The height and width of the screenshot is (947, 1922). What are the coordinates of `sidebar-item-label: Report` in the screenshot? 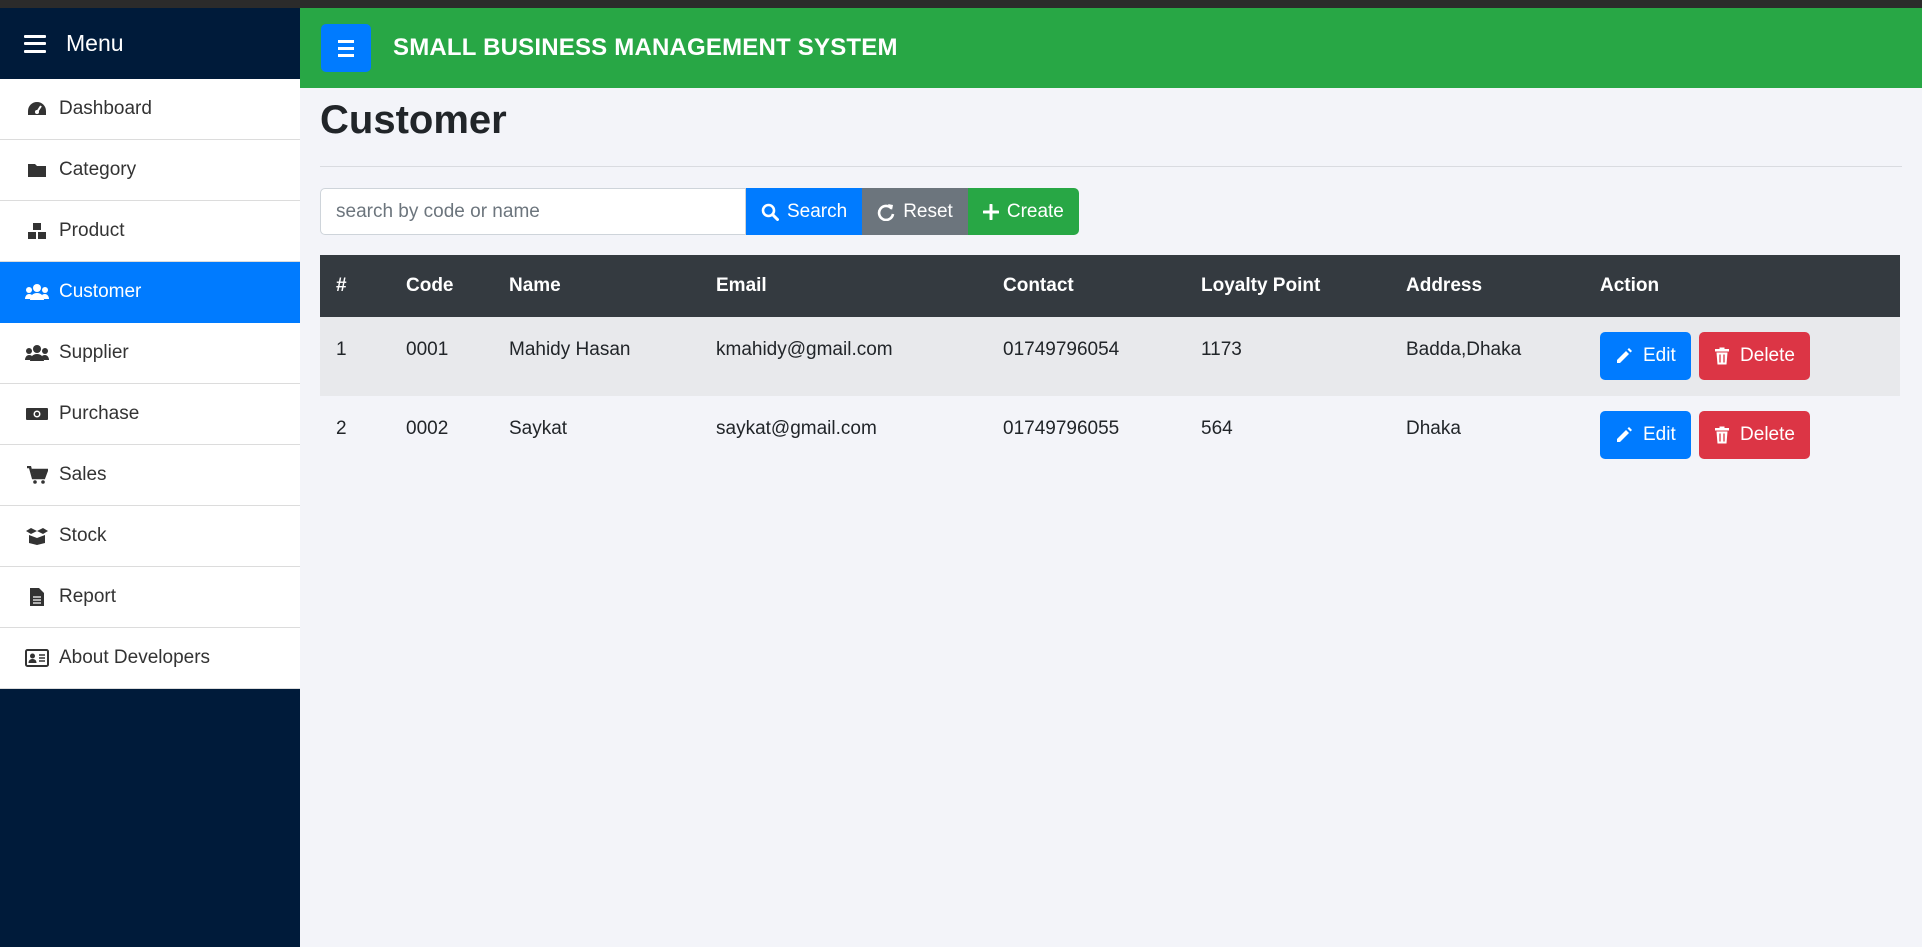 It's located at (88, 596).